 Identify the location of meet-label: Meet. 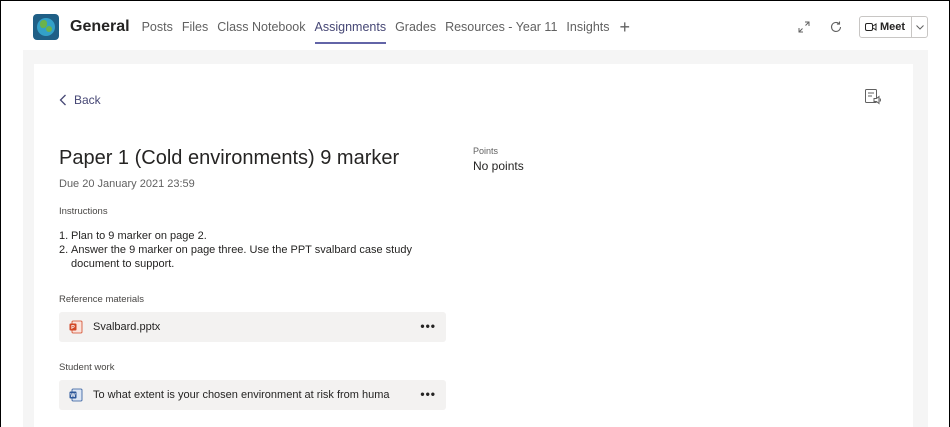
(892, 27).